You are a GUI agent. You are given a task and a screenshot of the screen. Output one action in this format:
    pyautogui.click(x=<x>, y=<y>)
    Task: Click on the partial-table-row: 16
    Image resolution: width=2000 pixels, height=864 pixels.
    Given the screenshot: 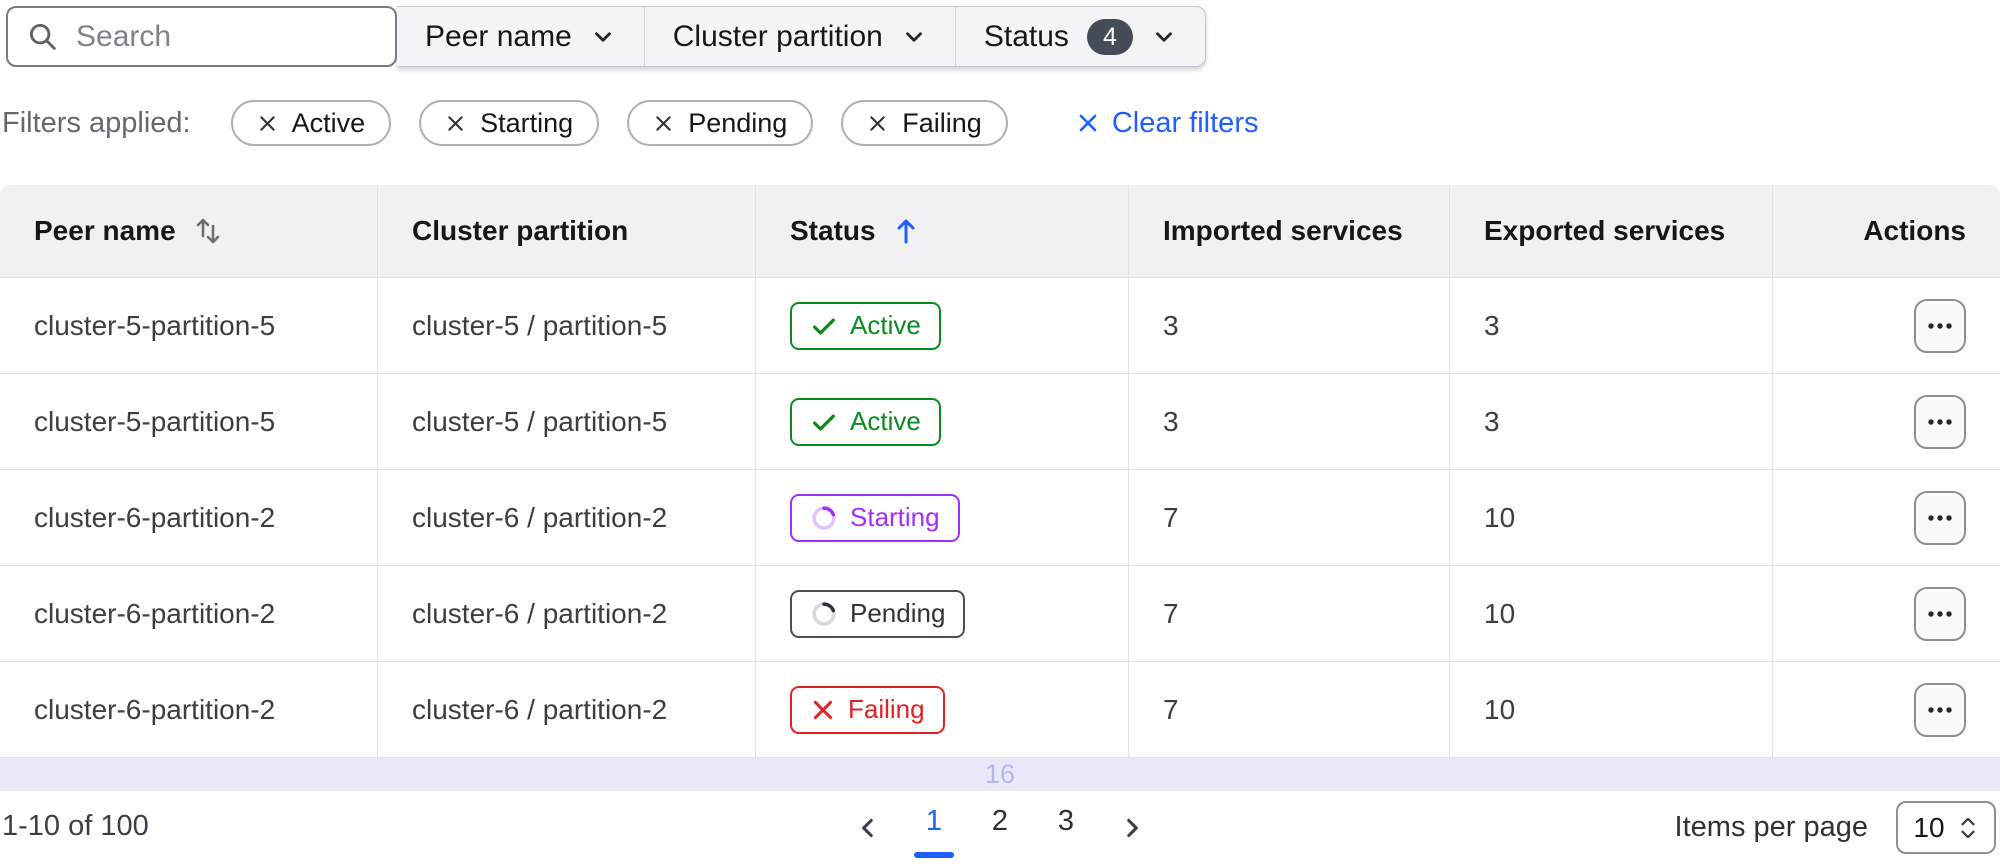 What is the action you would take?
    pyautogui.click(x=1000, y=774)
    